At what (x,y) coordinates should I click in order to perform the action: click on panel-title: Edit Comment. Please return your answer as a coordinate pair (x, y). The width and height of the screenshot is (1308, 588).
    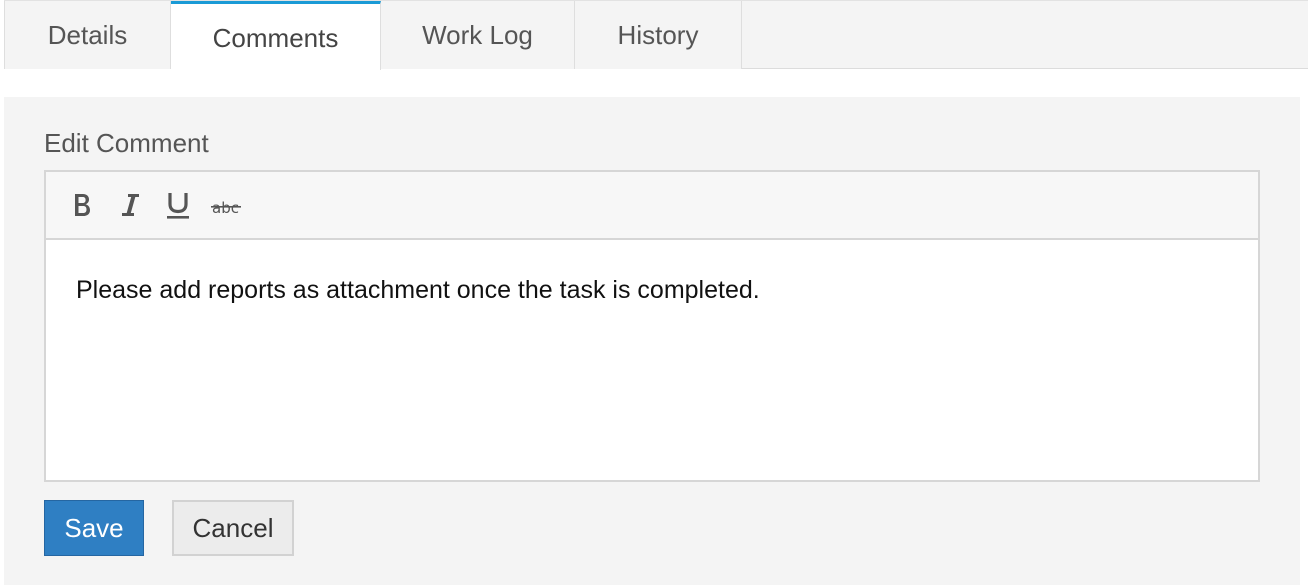
    Looking at the image, I should click on (126, 143).